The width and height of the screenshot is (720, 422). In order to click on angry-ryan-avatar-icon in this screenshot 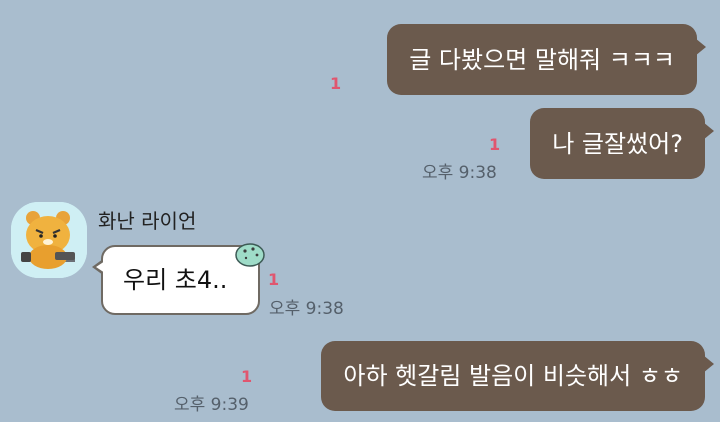, I will do `click(49, 240)`.